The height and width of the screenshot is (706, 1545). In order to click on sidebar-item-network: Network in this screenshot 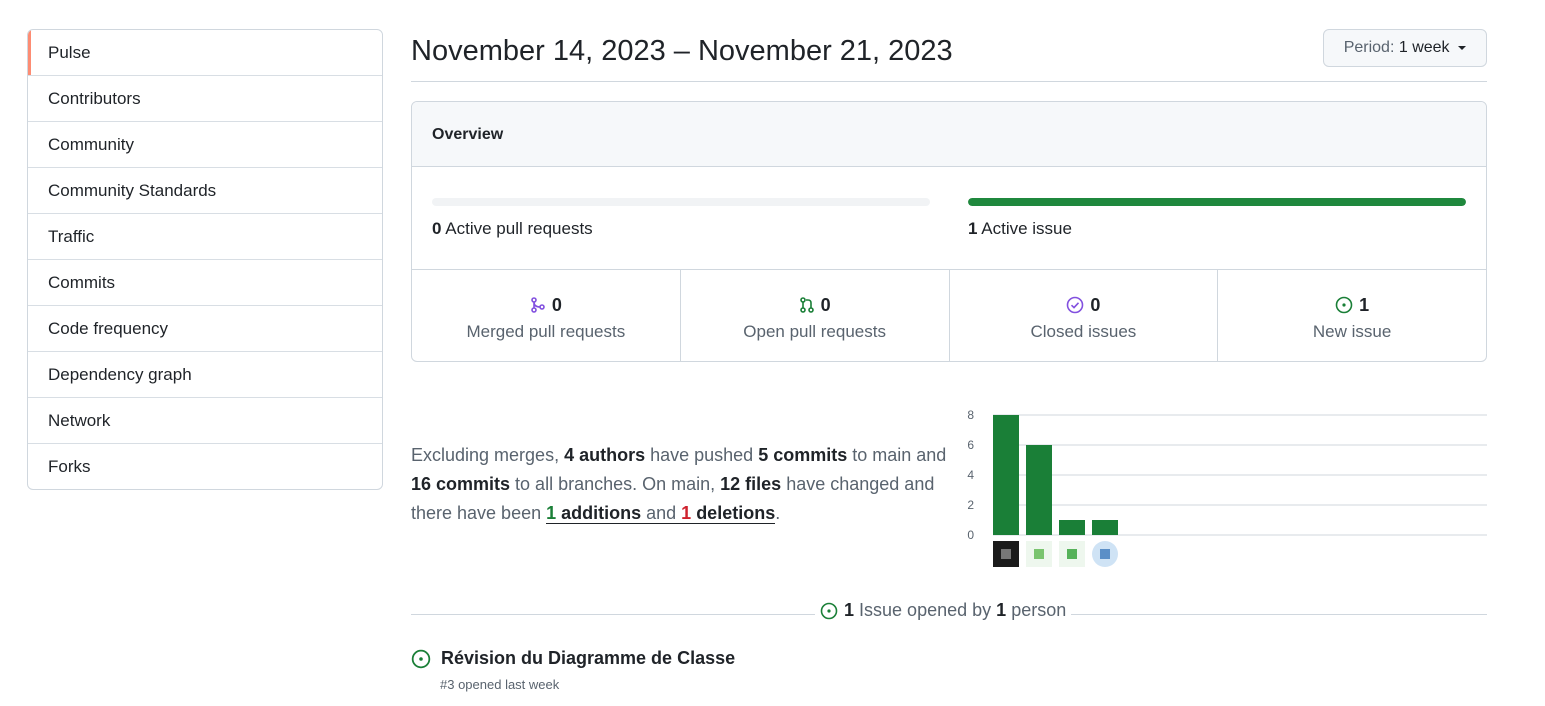, I will do `click(205, 420)`.